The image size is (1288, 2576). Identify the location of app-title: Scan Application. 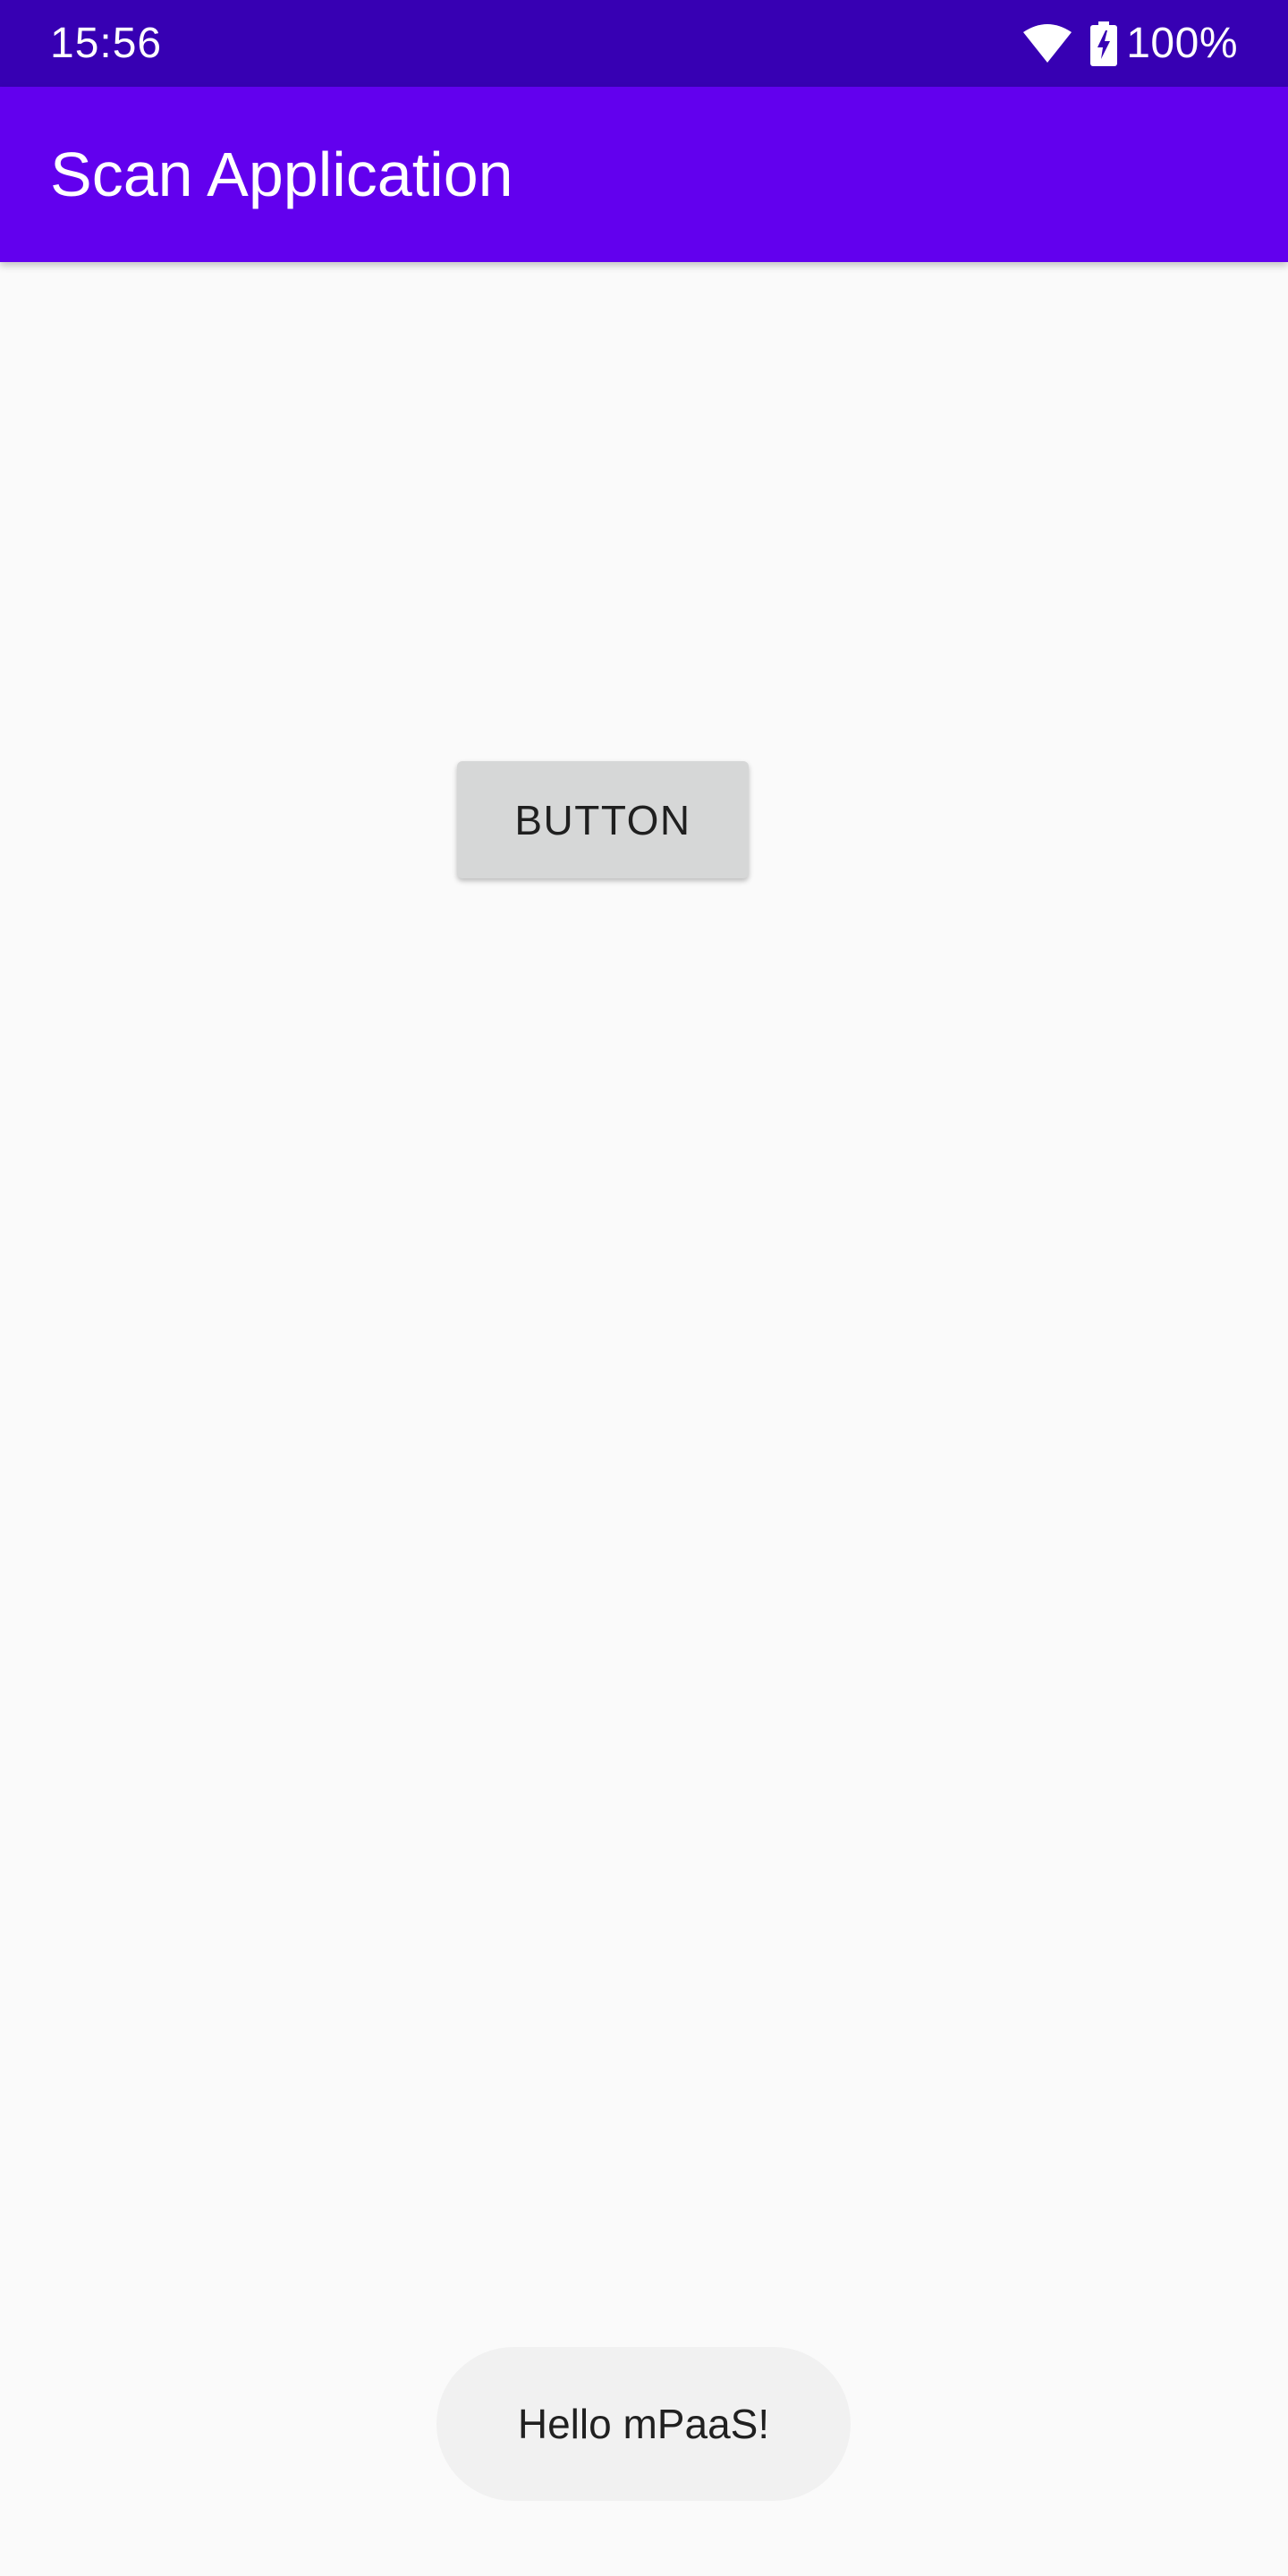
(281, 174).